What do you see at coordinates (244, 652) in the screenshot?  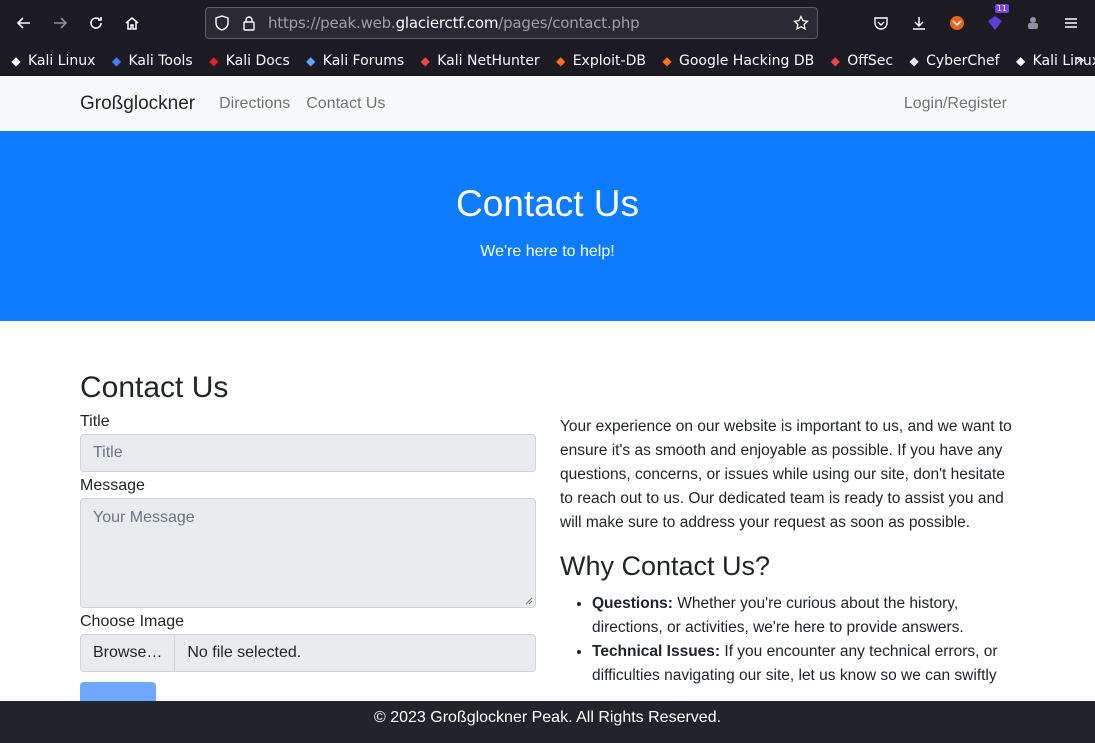 I see `file-status: No file selected.` at bounding box center [244, 652].